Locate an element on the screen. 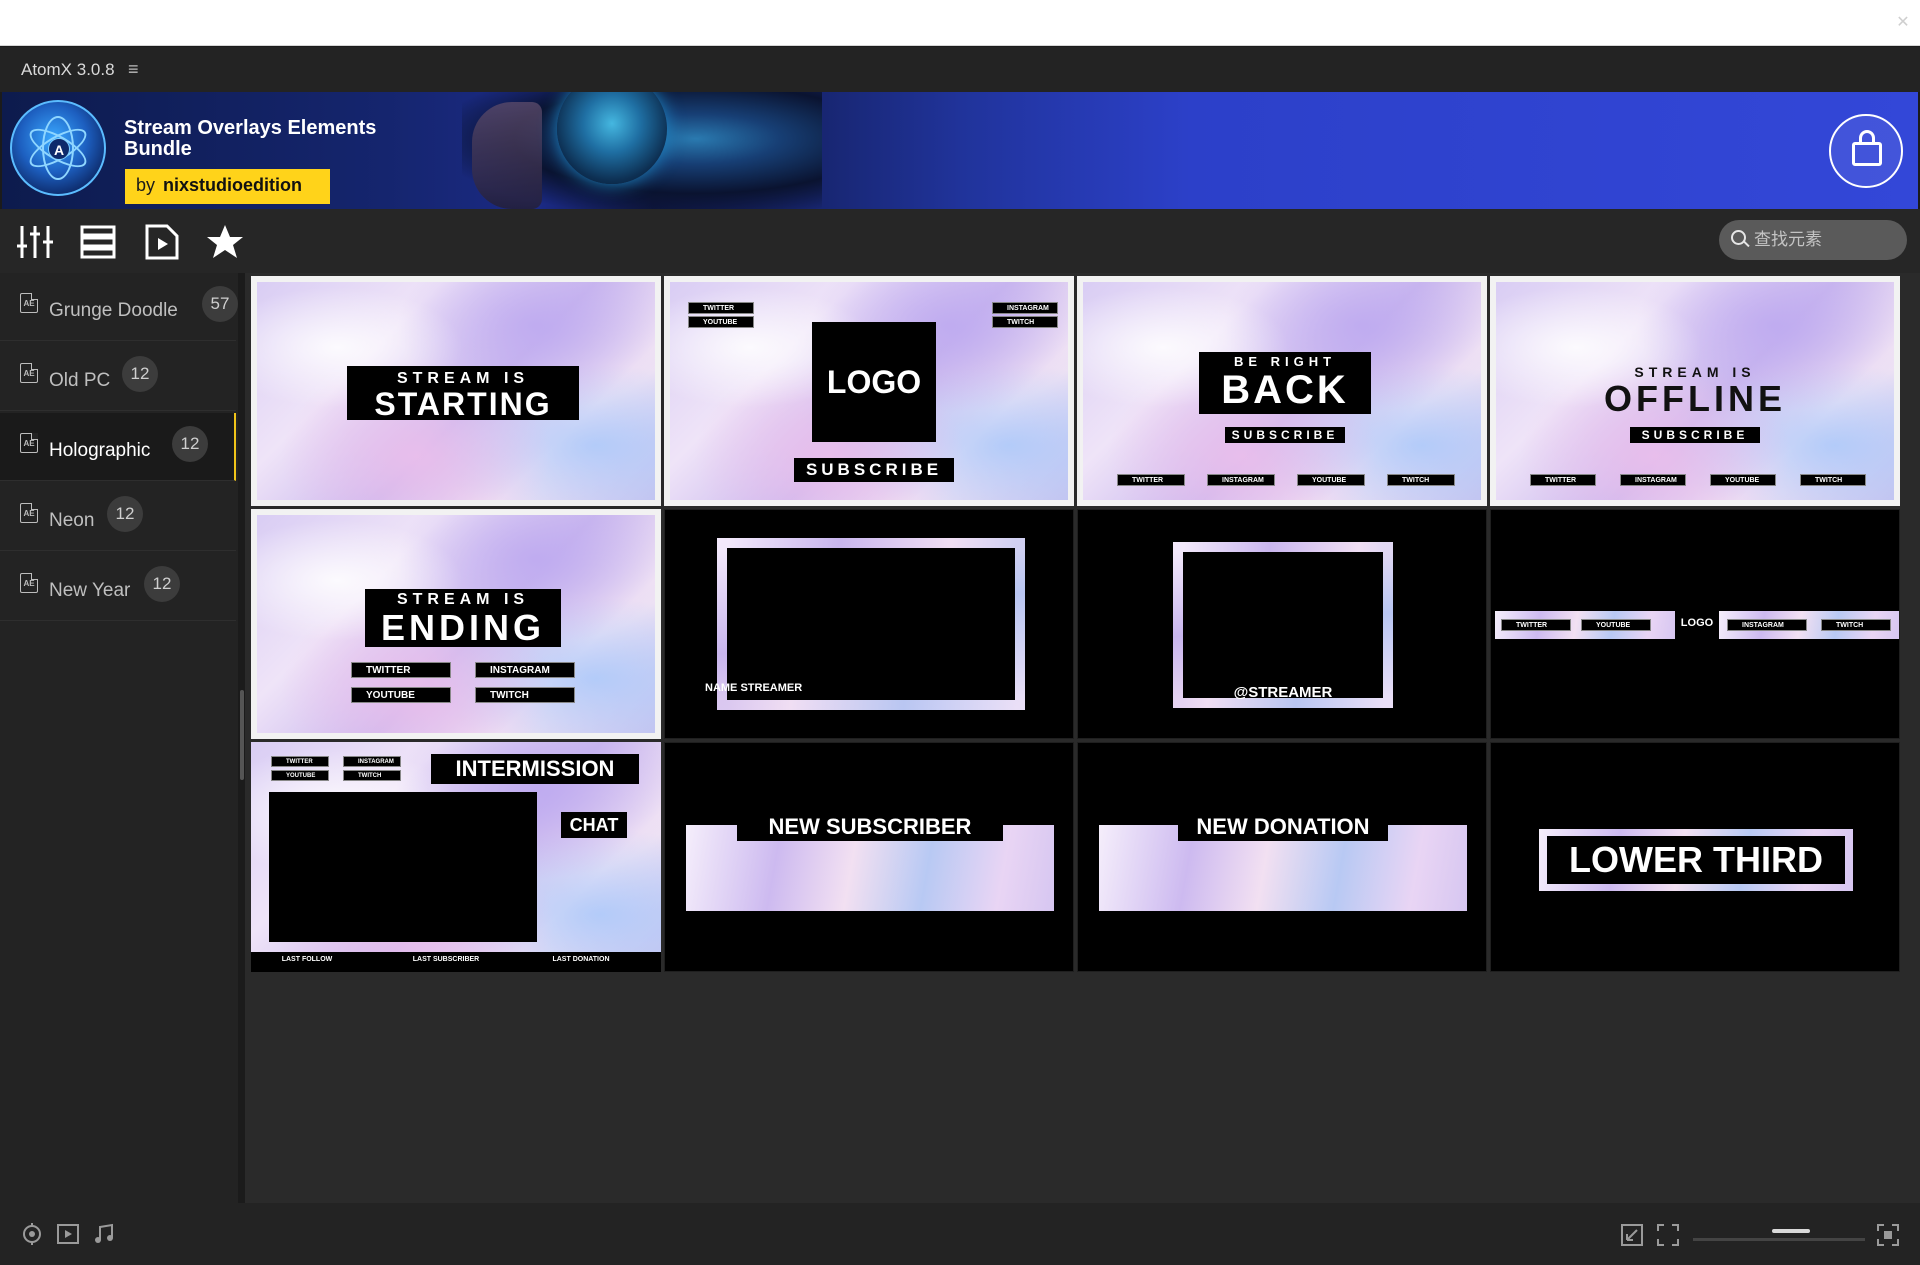 The image size is (1920, 1265). fullscreen-icon is located at coordinates (1888, 1235).